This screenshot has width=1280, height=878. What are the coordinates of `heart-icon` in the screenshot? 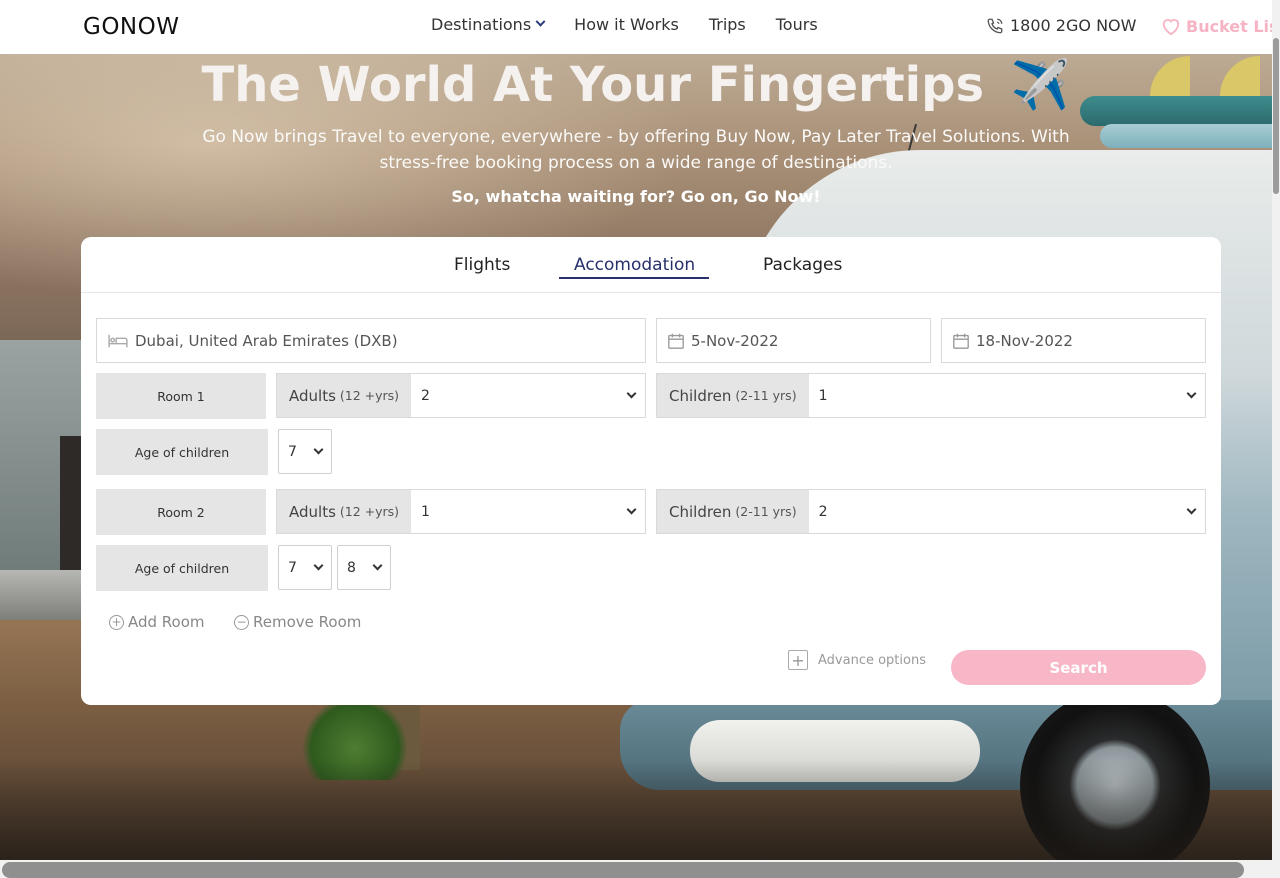 It's located at (1171, 27).